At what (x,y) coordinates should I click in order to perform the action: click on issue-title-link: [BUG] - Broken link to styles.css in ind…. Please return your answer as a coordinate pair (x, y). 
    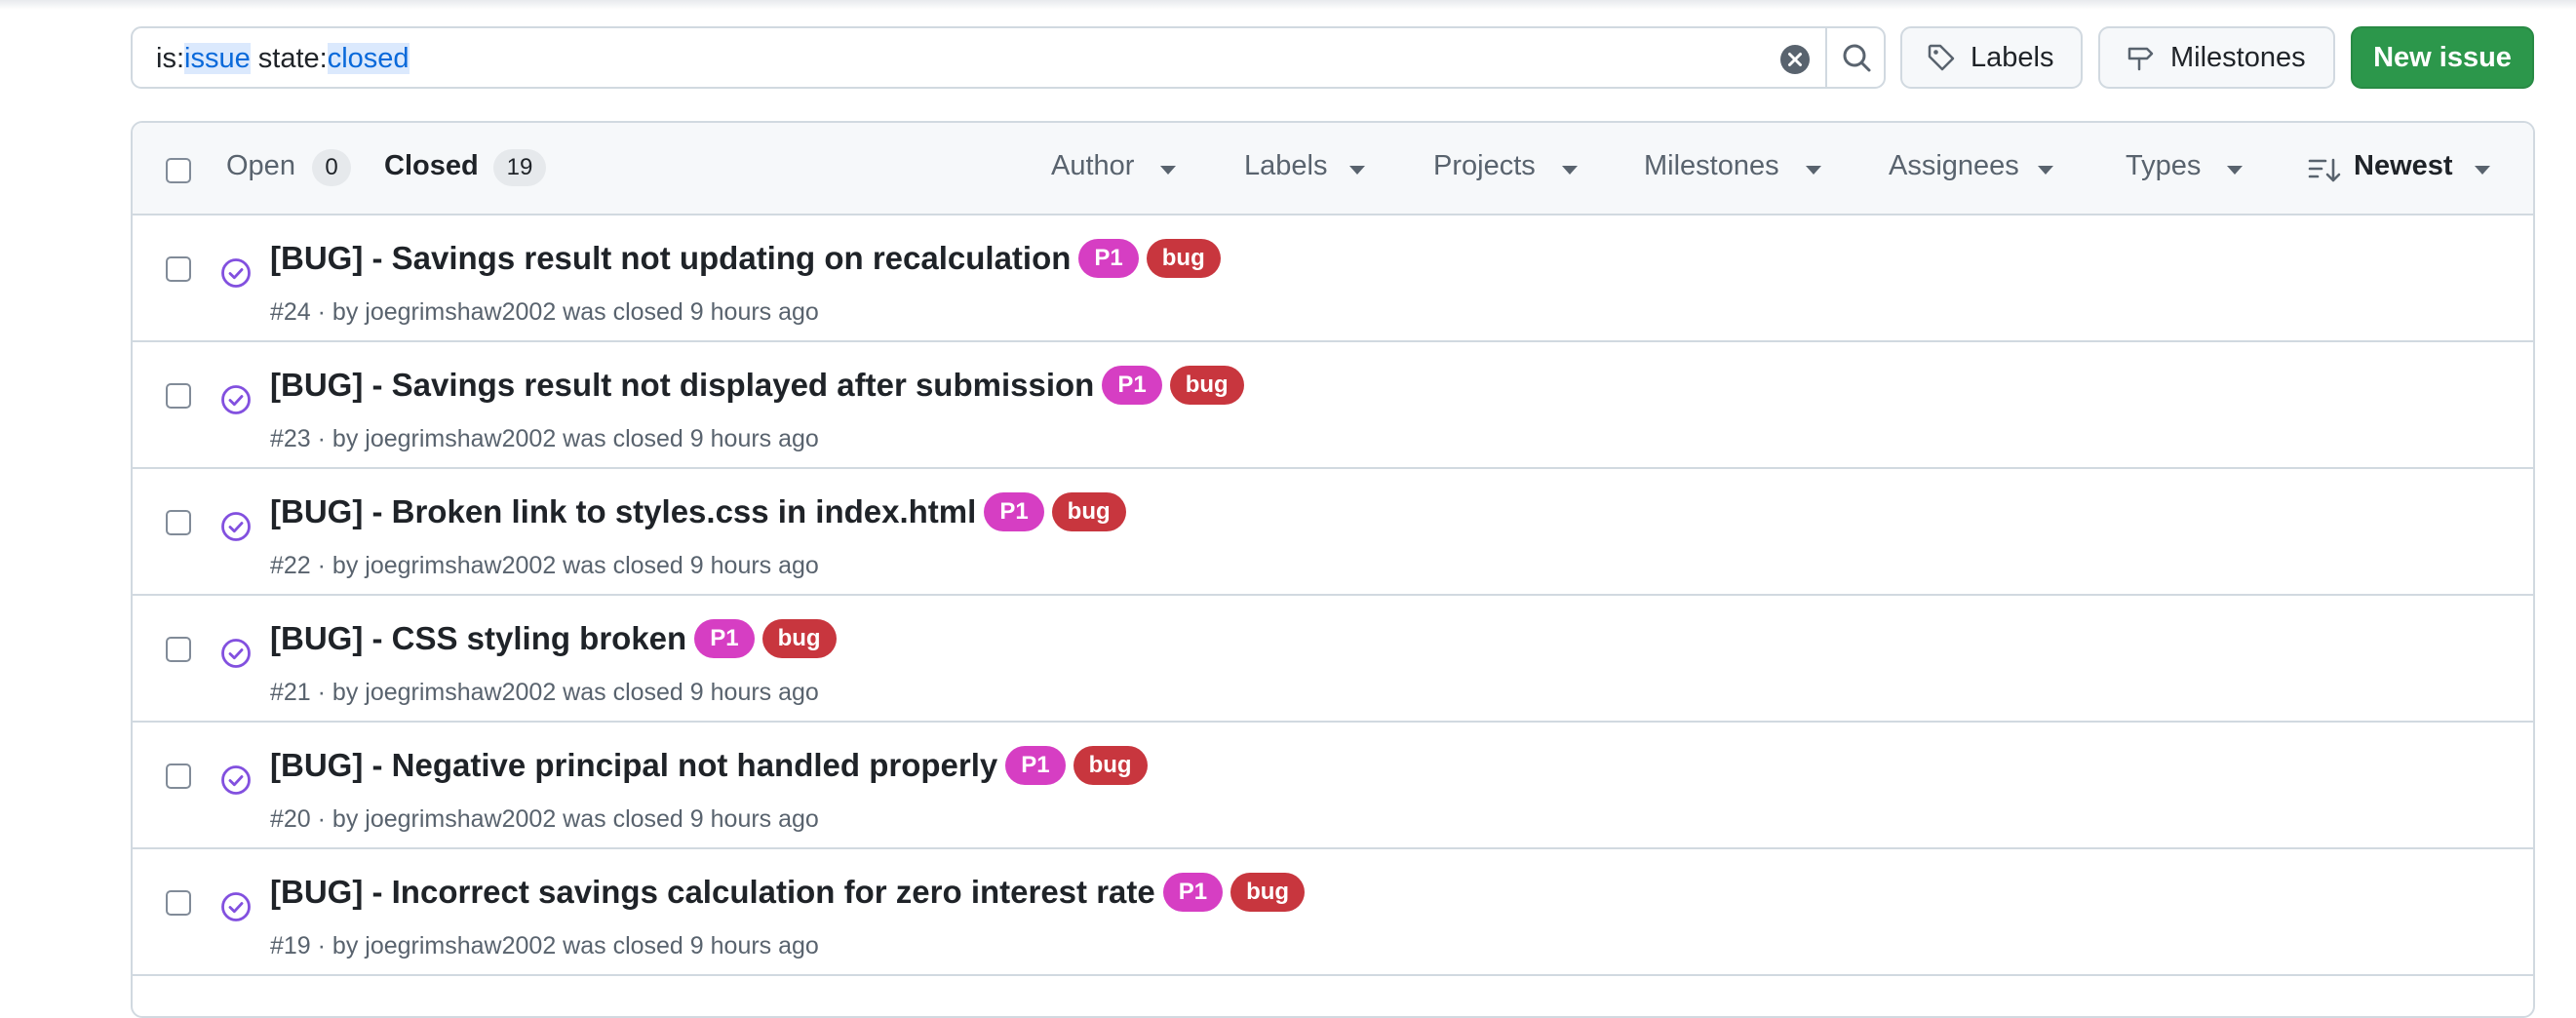
    Looking at the image, I should click on (623, 511).